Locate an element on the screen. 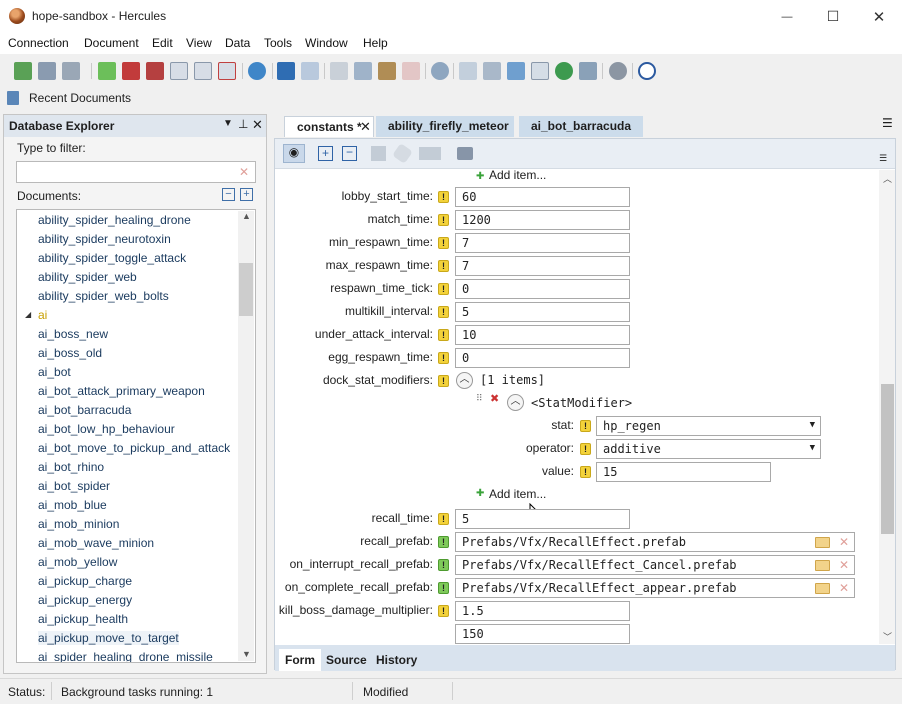  redo-icon is located at coordinates (310, 71).